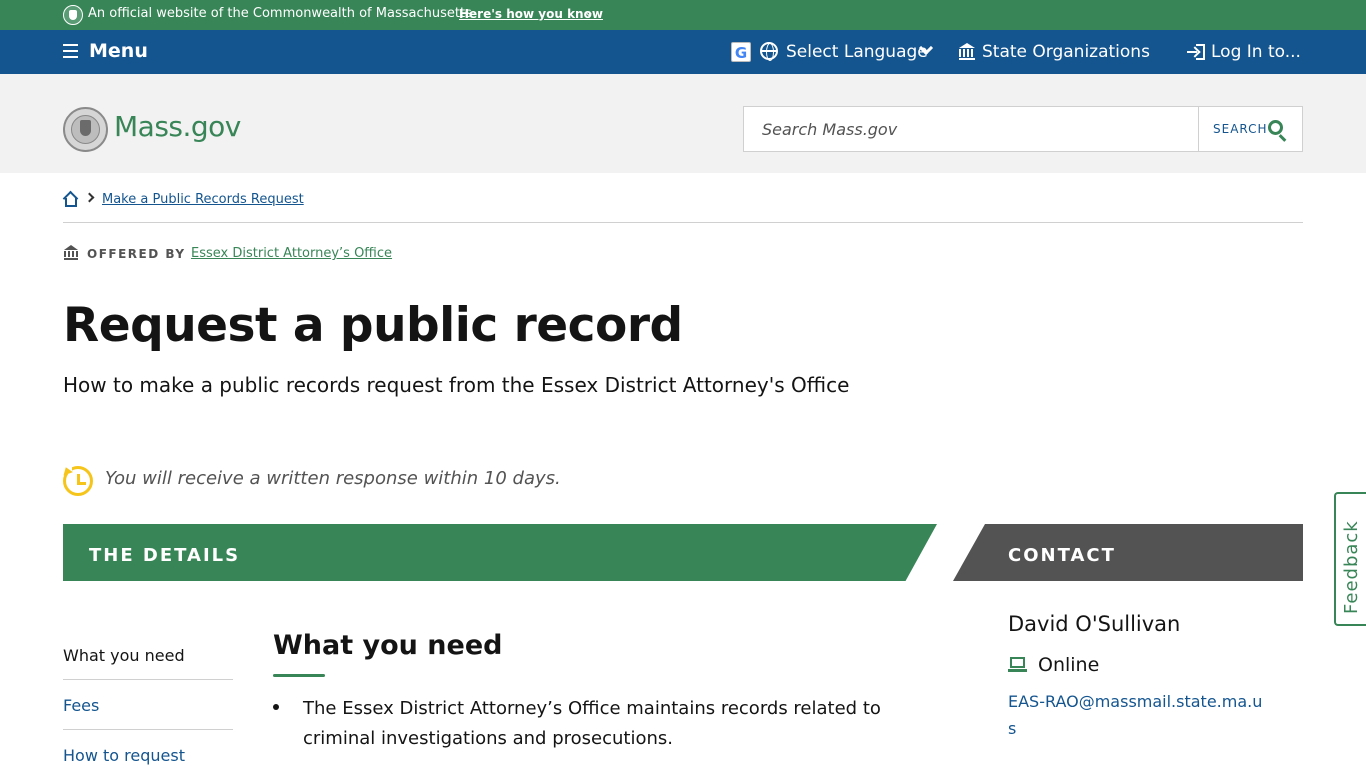  What do you see at coordinates (1062, 555) in the screenshot?
I see `contact-heading: CONTACT` at bounding box center [1062, 555].